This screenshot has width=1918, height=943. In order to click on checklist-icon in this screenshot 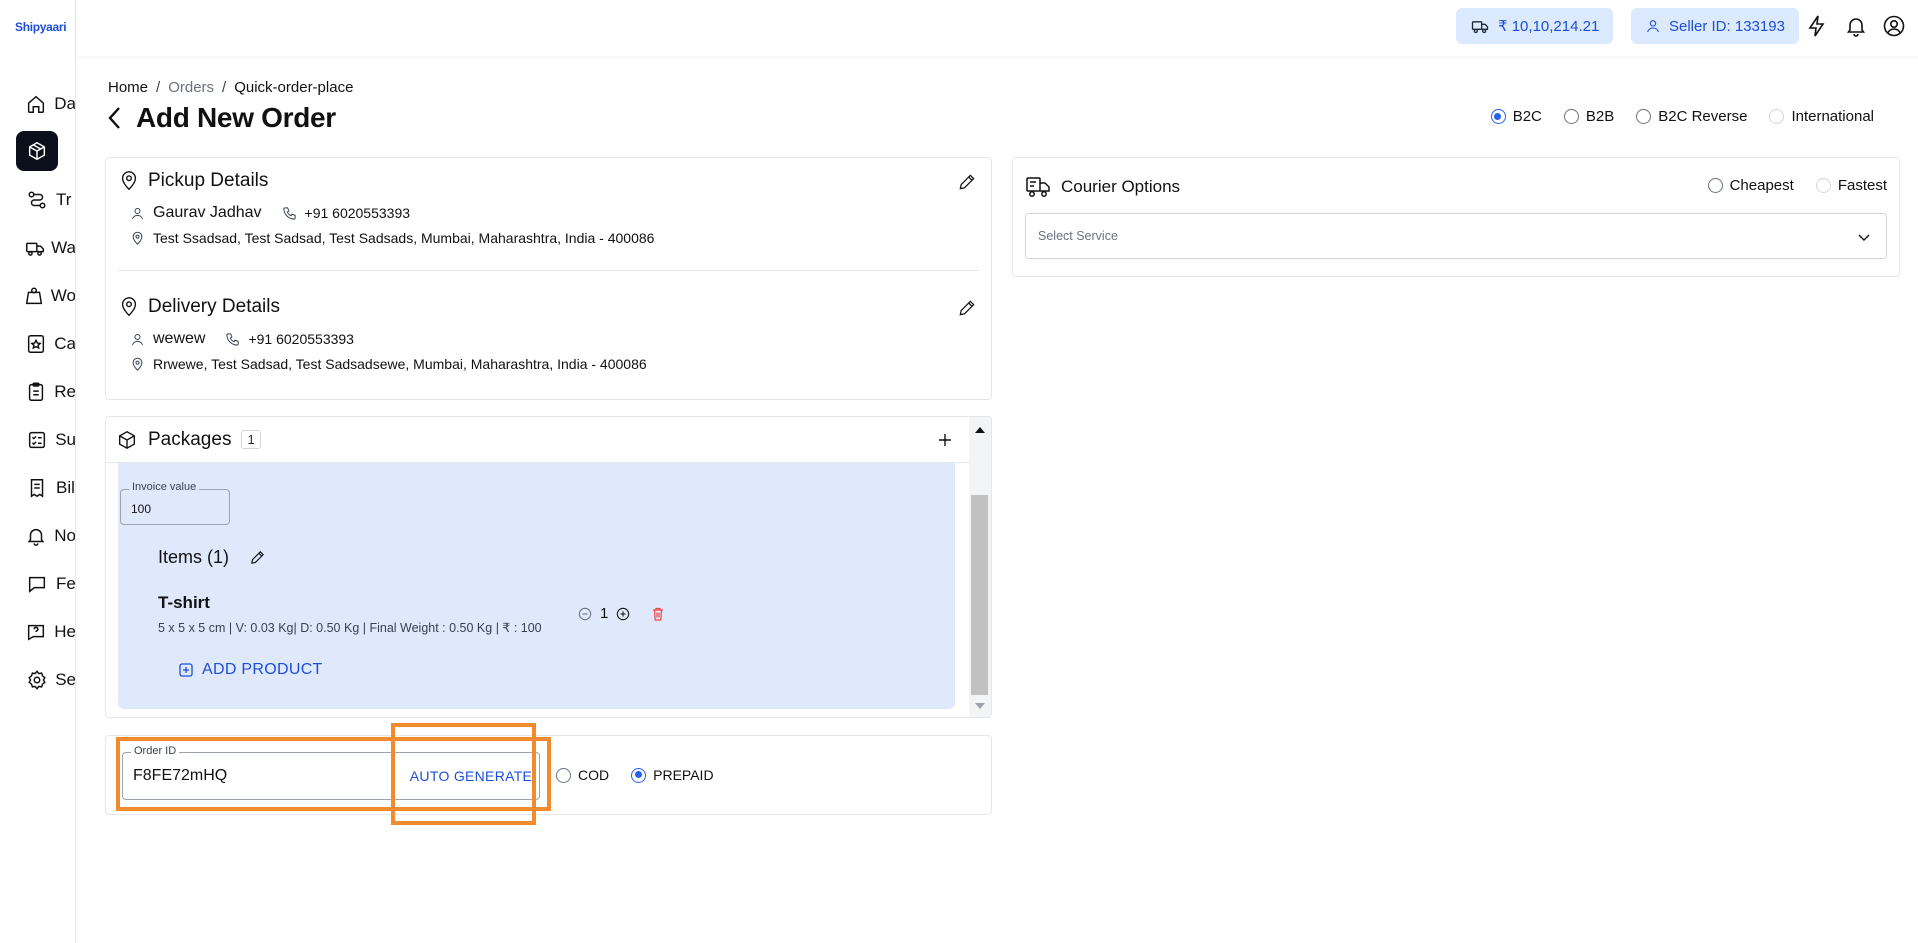, I will do `click(36, 440)`.